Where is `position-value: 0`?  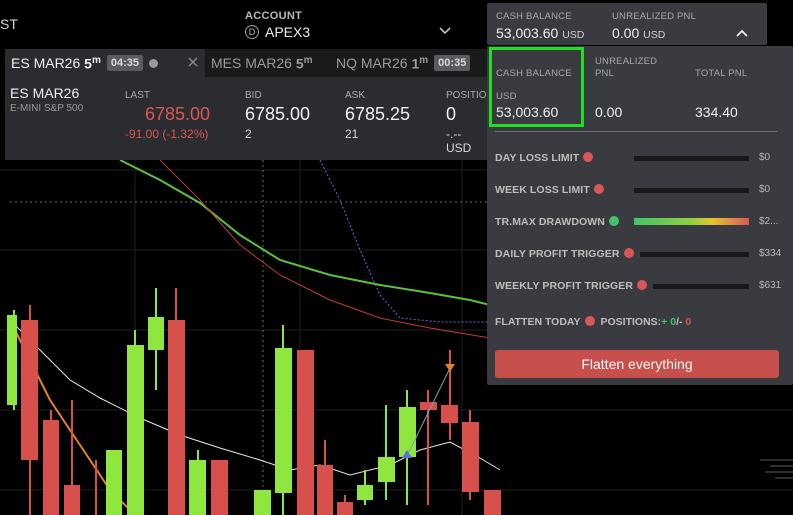 position-value: 0 is located at coordinates (451, 114).